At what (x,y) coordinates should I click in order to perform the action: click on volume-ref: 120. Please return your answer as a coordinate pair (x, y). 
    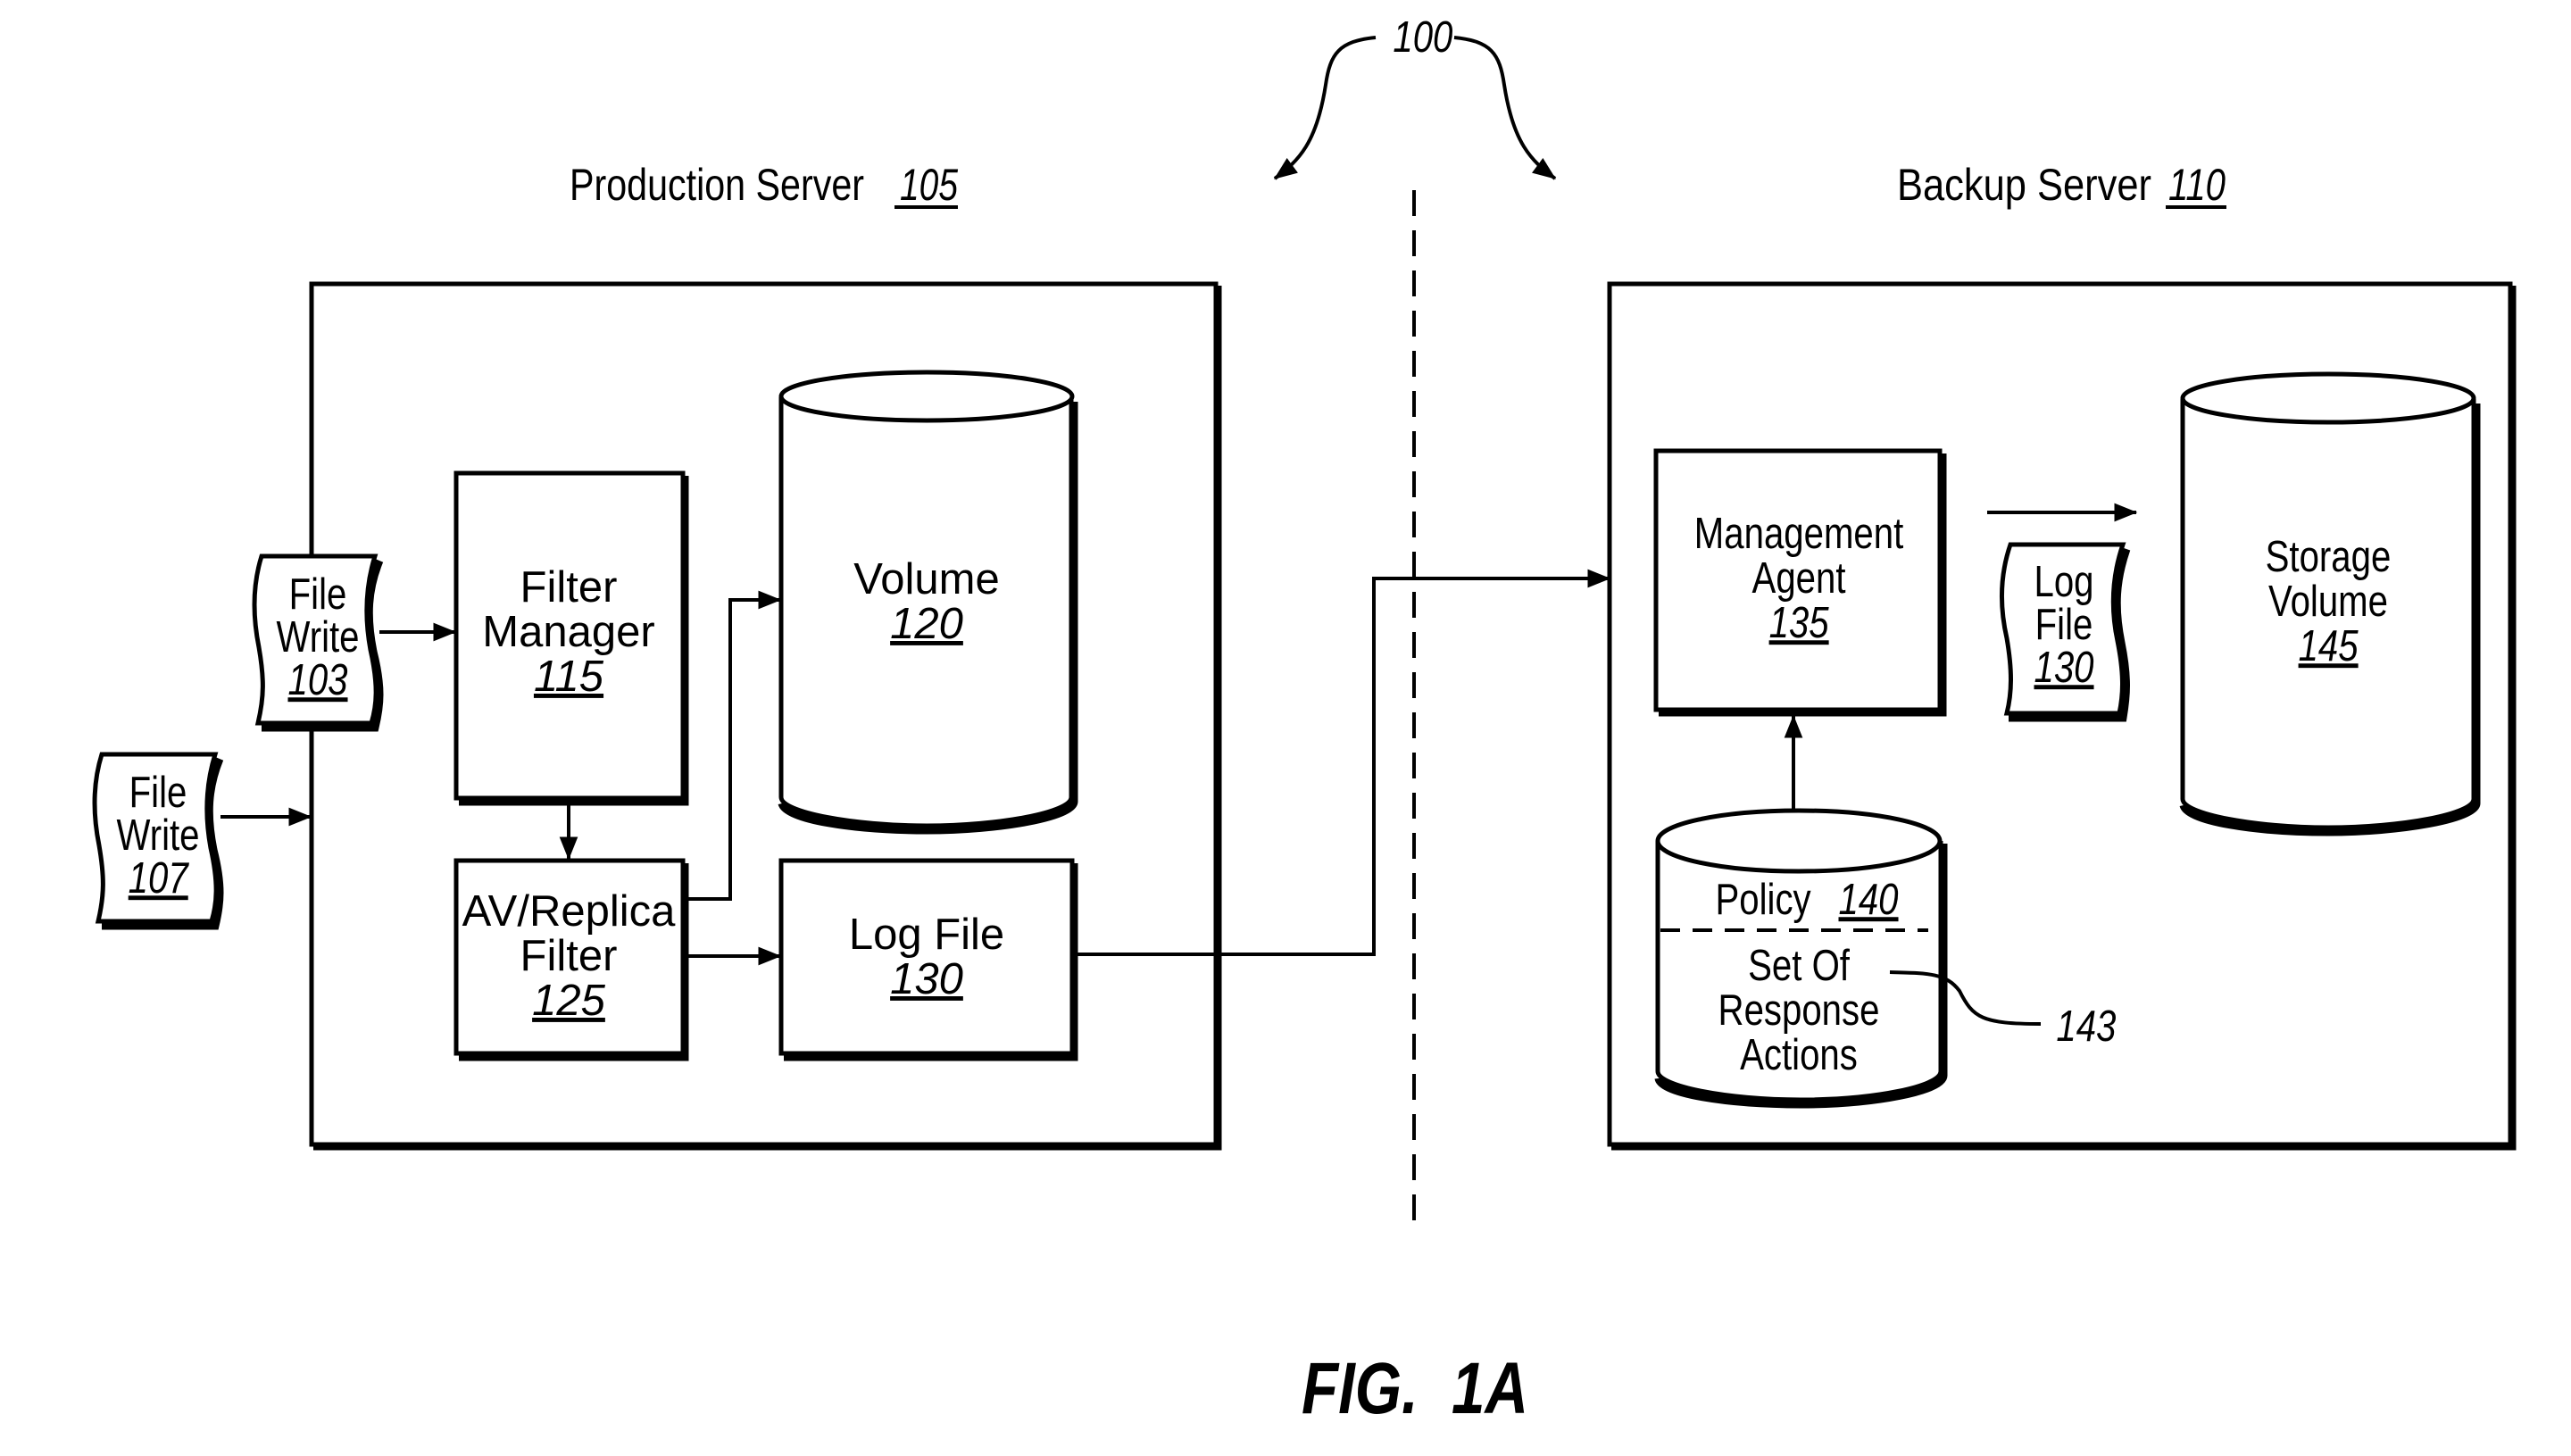
    Looking at the image, I should click on (926, 624).